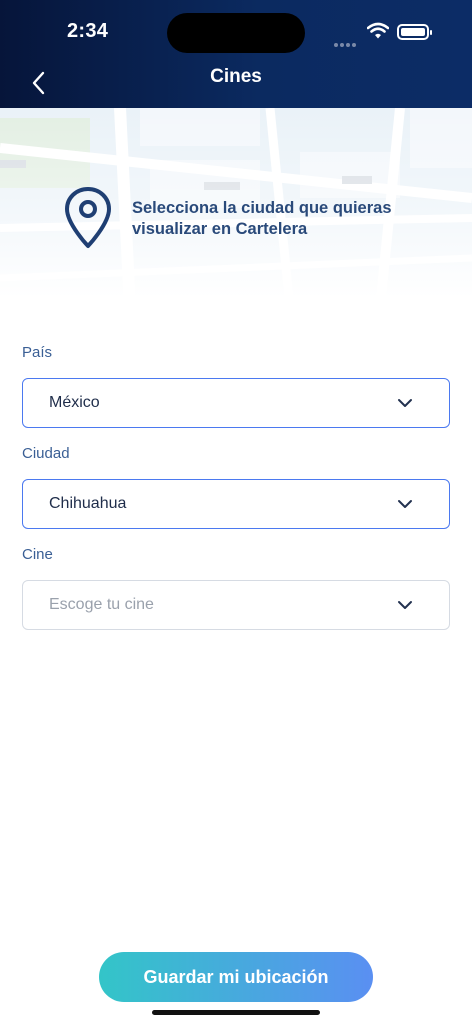 The image size is (472, 1024). I want to click on cellular-signal-icon, so click(346, 43).